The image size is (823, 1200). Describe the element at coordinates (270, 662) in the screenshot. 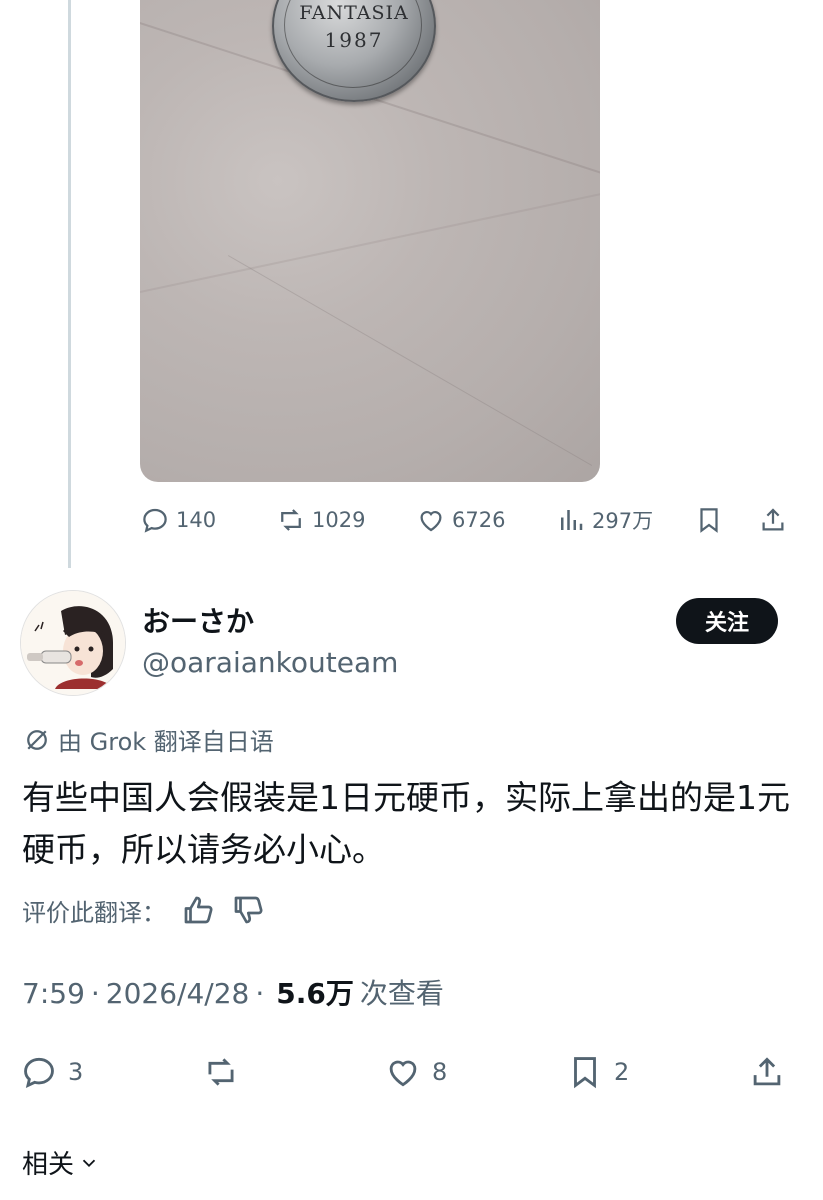

I see `author-handle: @oaraiankouteam` at that location.